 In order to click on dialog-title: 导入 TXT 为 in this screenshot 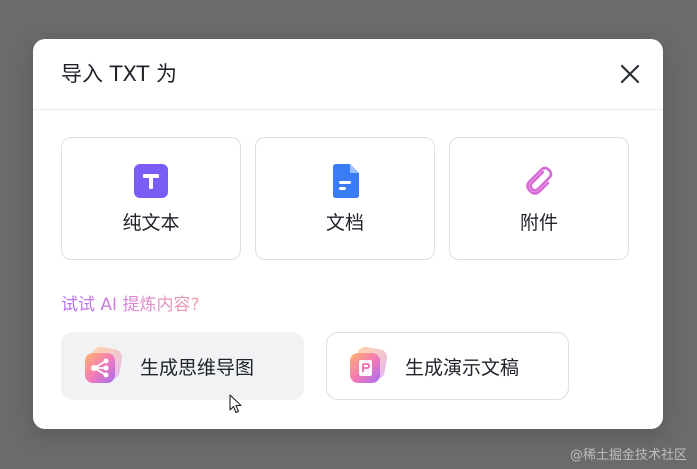, I will do `click(119, 74)`.